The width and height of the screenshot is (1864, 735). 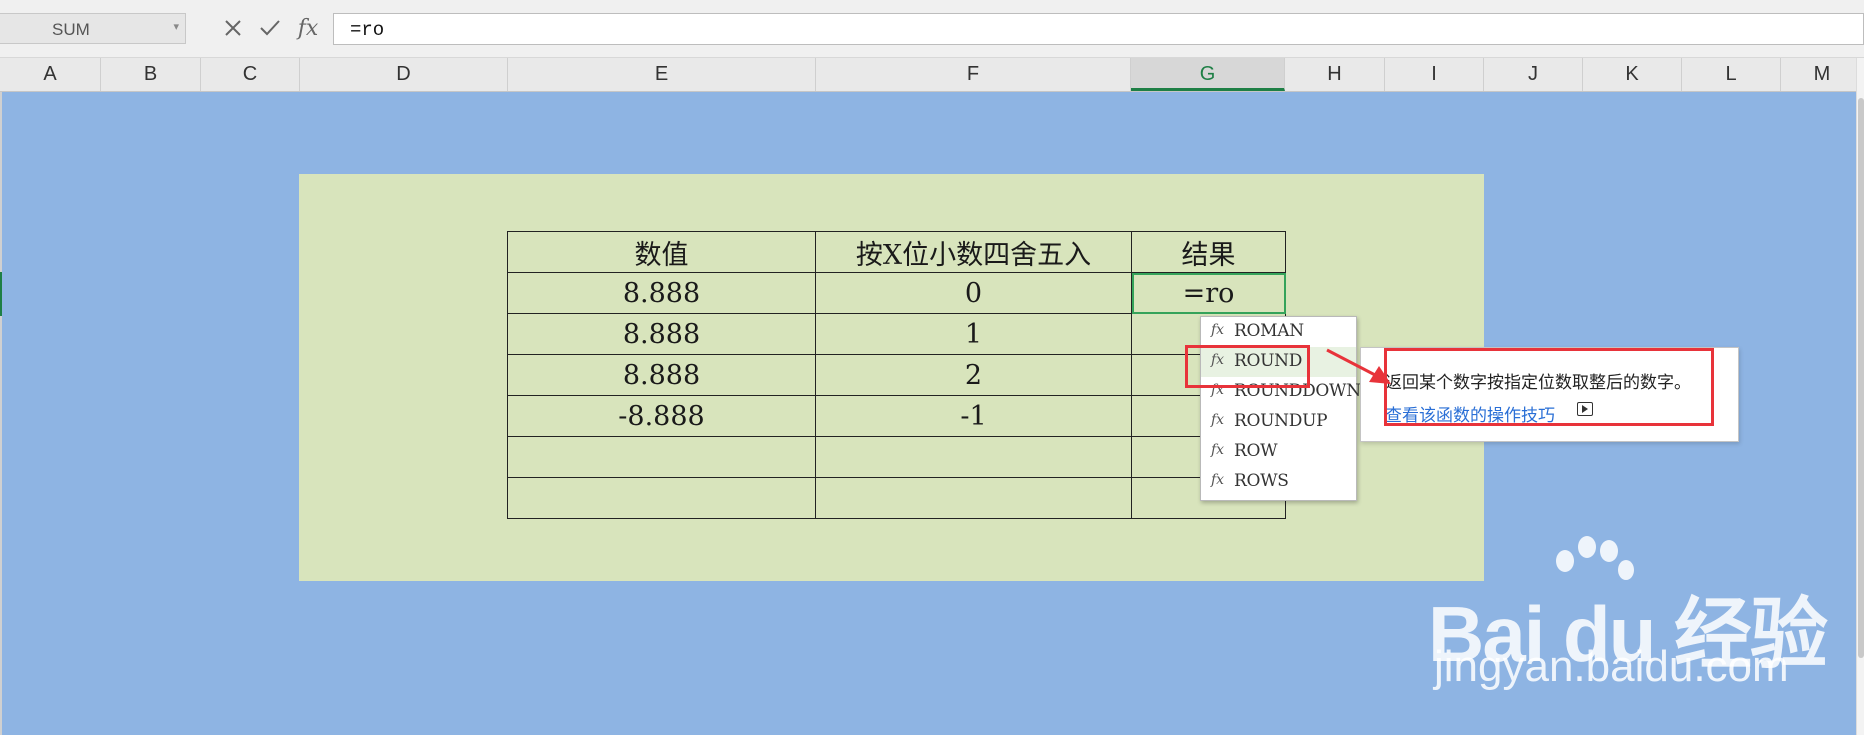 What do you see at coordinates (1861, 378) in the screenshot?
I see `scrollbar-thumb` at bounding box center [1861, 378].